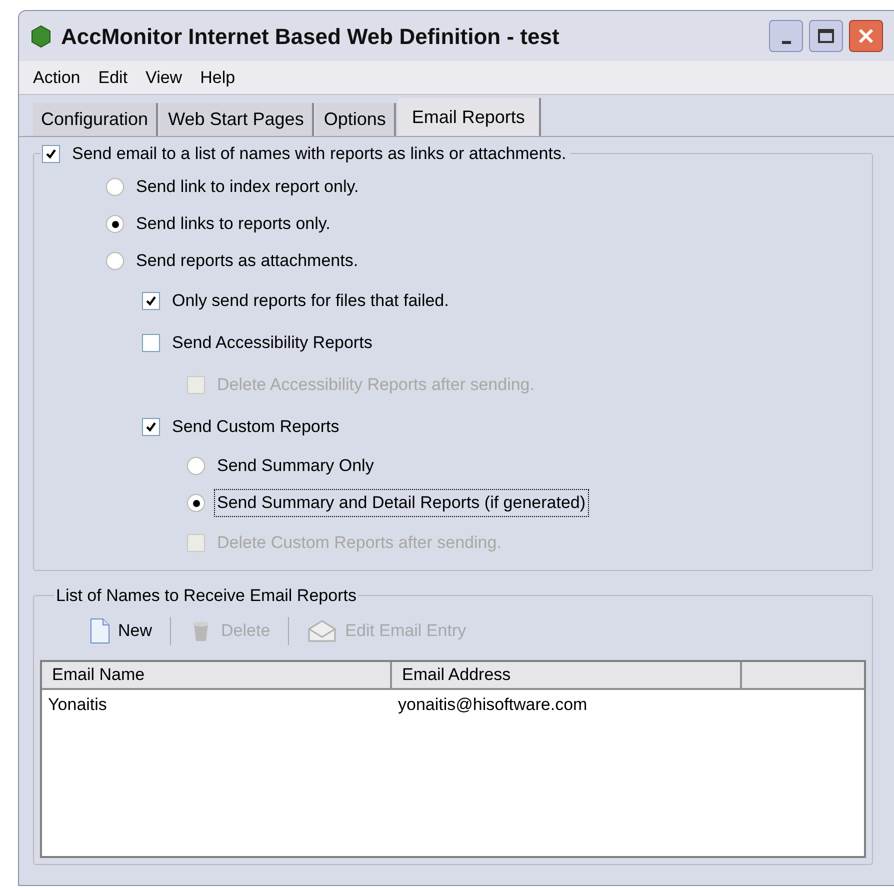  What do you see at coordinates (247, 187) in the screenshot?
I see `option-label: Send link to index report only.` at bounding box center [247, 187].